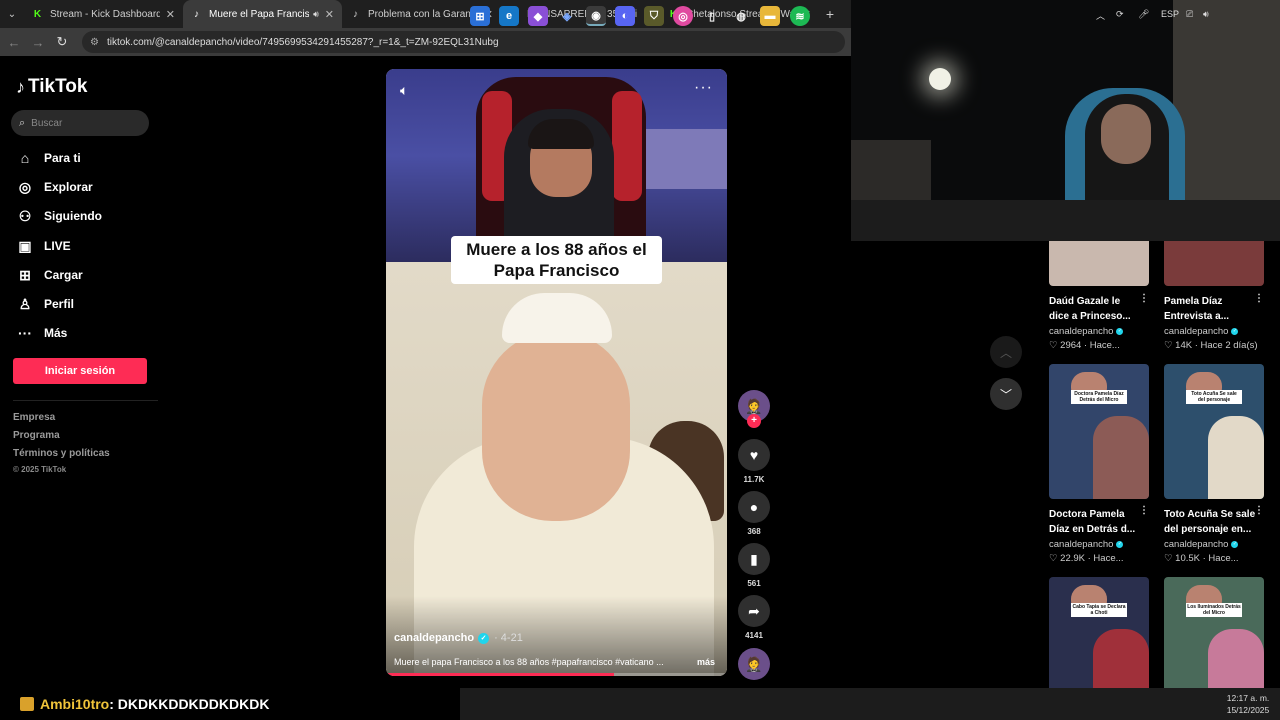 The width and height of the screenshot is (1280, 720). What do you see at coordinates (1170, 14) in the screenshot?
I see `language-indicator: ESP` at bounding box center [1170, 14].